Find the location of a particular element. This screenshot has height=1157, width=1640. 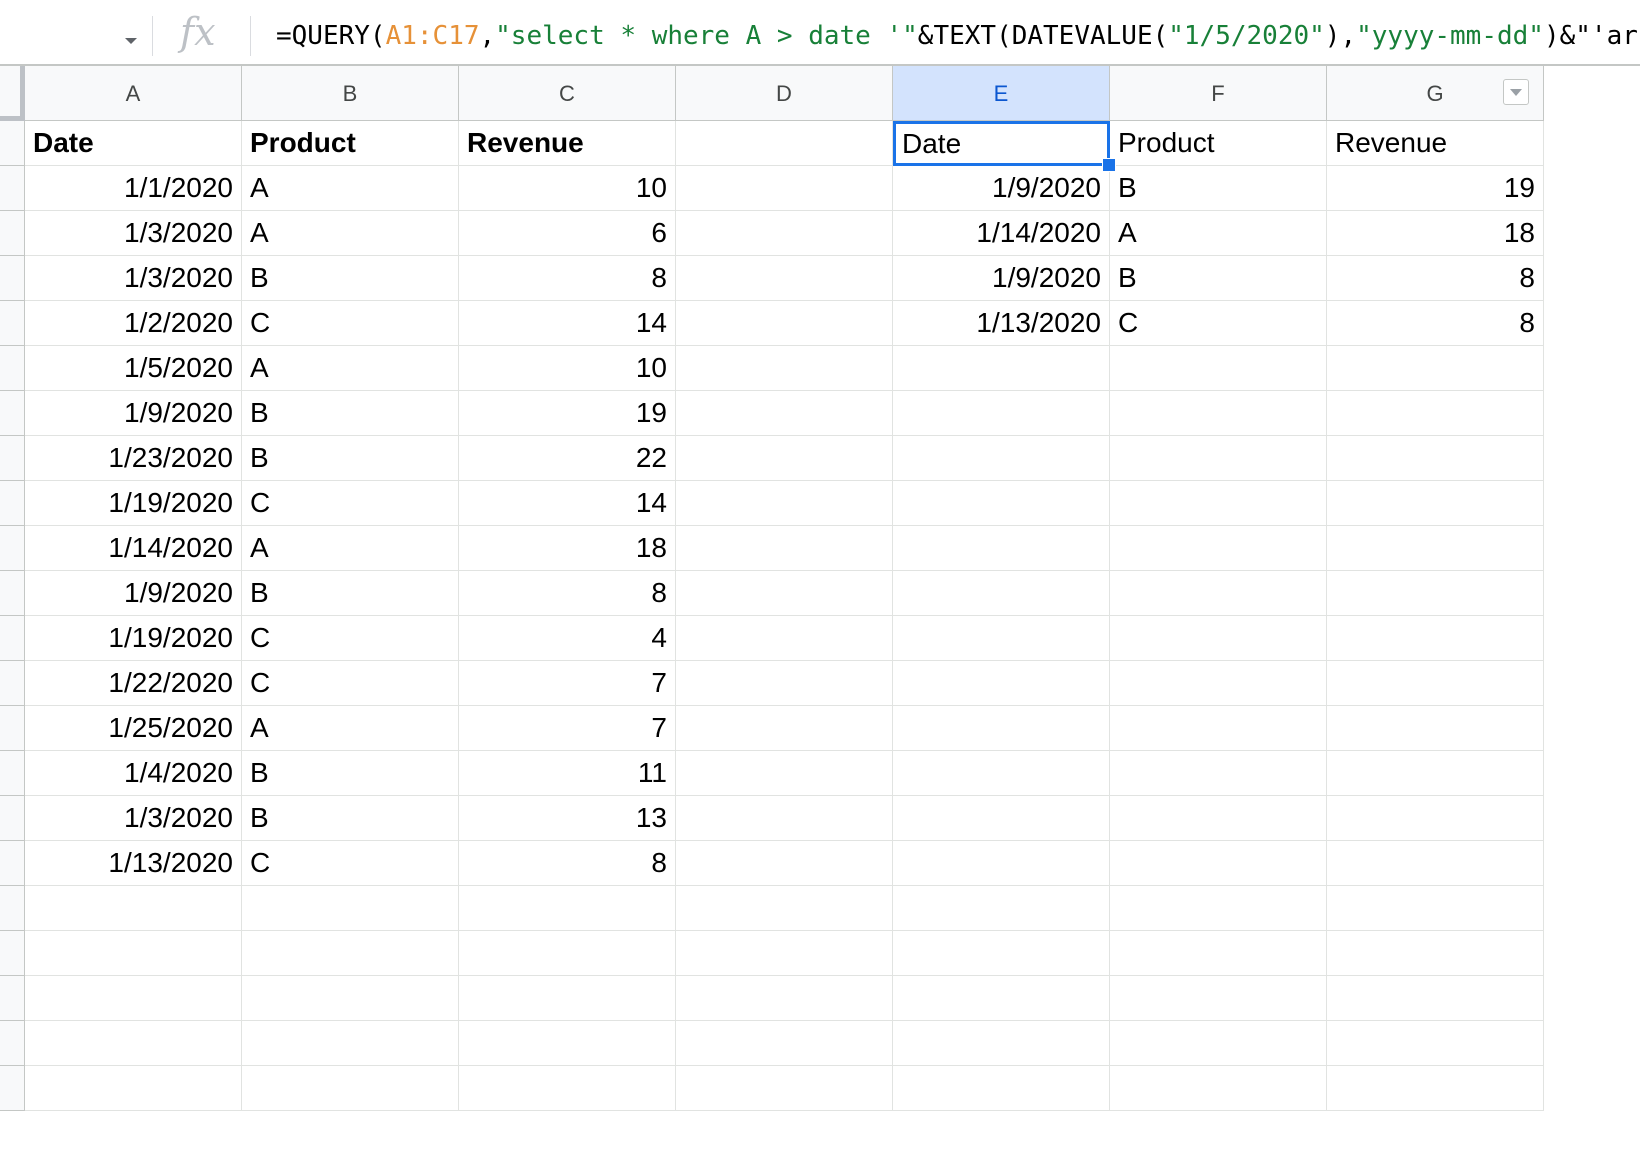

table-cell: 1/14/2020 is located at coordinates (133, 548).